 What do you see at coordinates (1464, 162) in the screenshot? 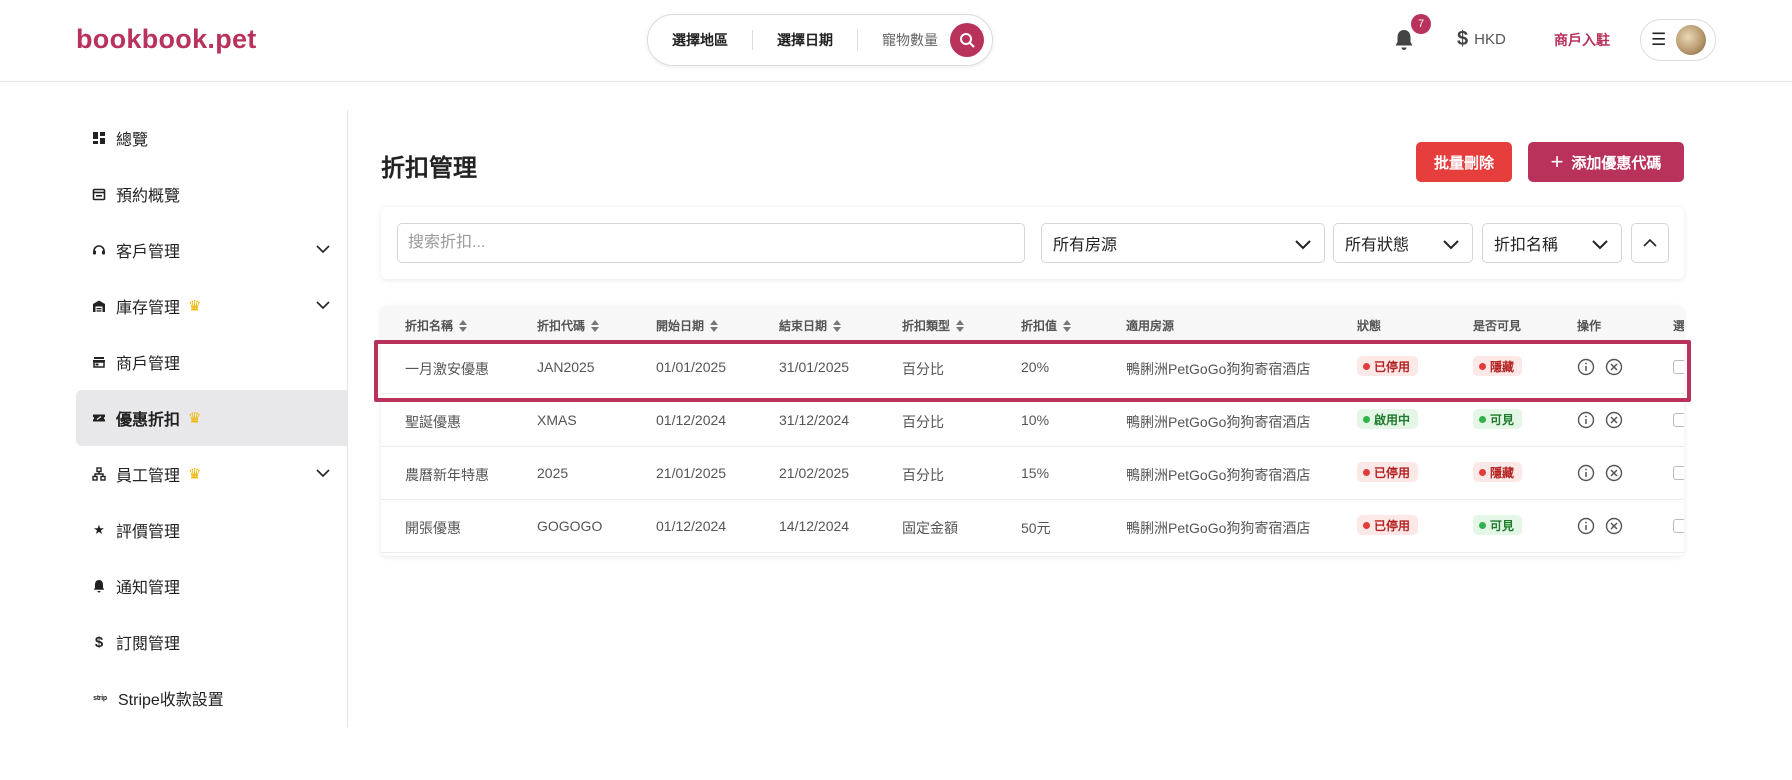
I see `bulk-delete-button: 批量刪除` at bounding box center [1464, 162].